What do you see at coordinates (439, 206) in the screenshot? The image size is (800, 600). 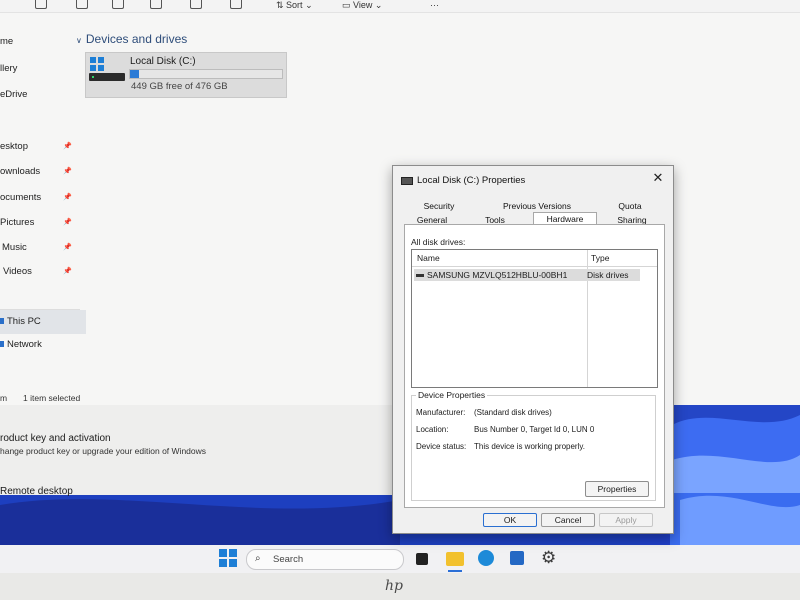 I see `tab-security: Security` at bounding box center [439, 206].